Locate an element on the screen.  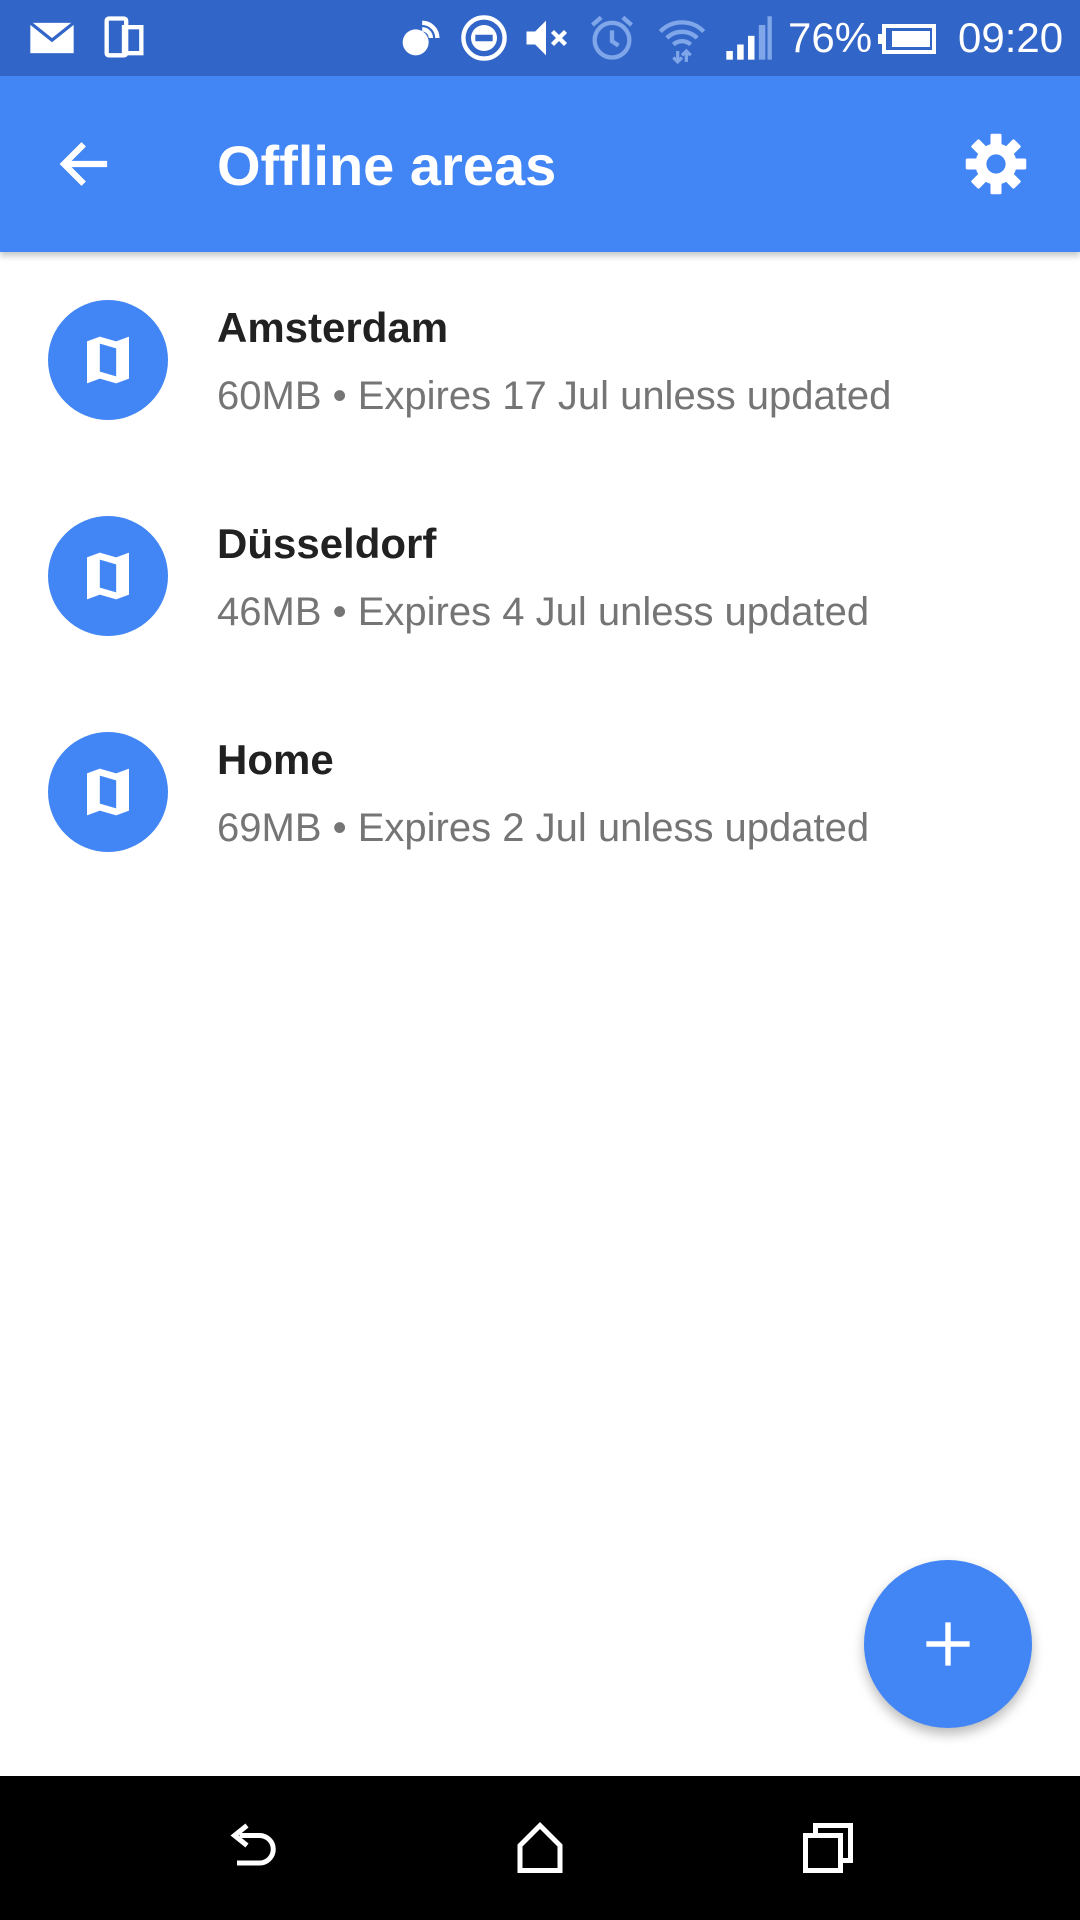
area-name: Düsseldorf is located at coordinates (327, 543).